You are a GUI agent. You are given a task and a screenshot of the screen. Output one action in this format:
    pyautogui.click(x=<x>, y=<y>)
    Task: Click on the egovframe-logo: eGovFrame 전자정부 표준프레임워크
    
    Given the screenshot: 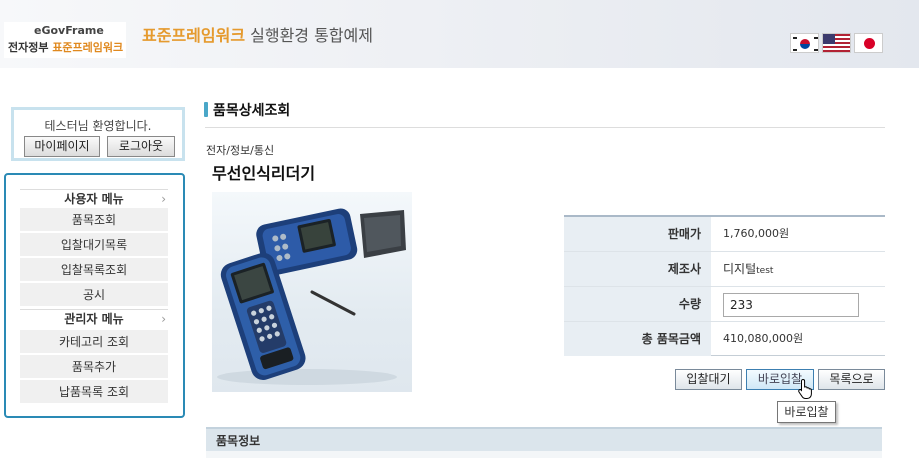 What is the action you would take?
    pyautogui.click(x=65, y=40)
    